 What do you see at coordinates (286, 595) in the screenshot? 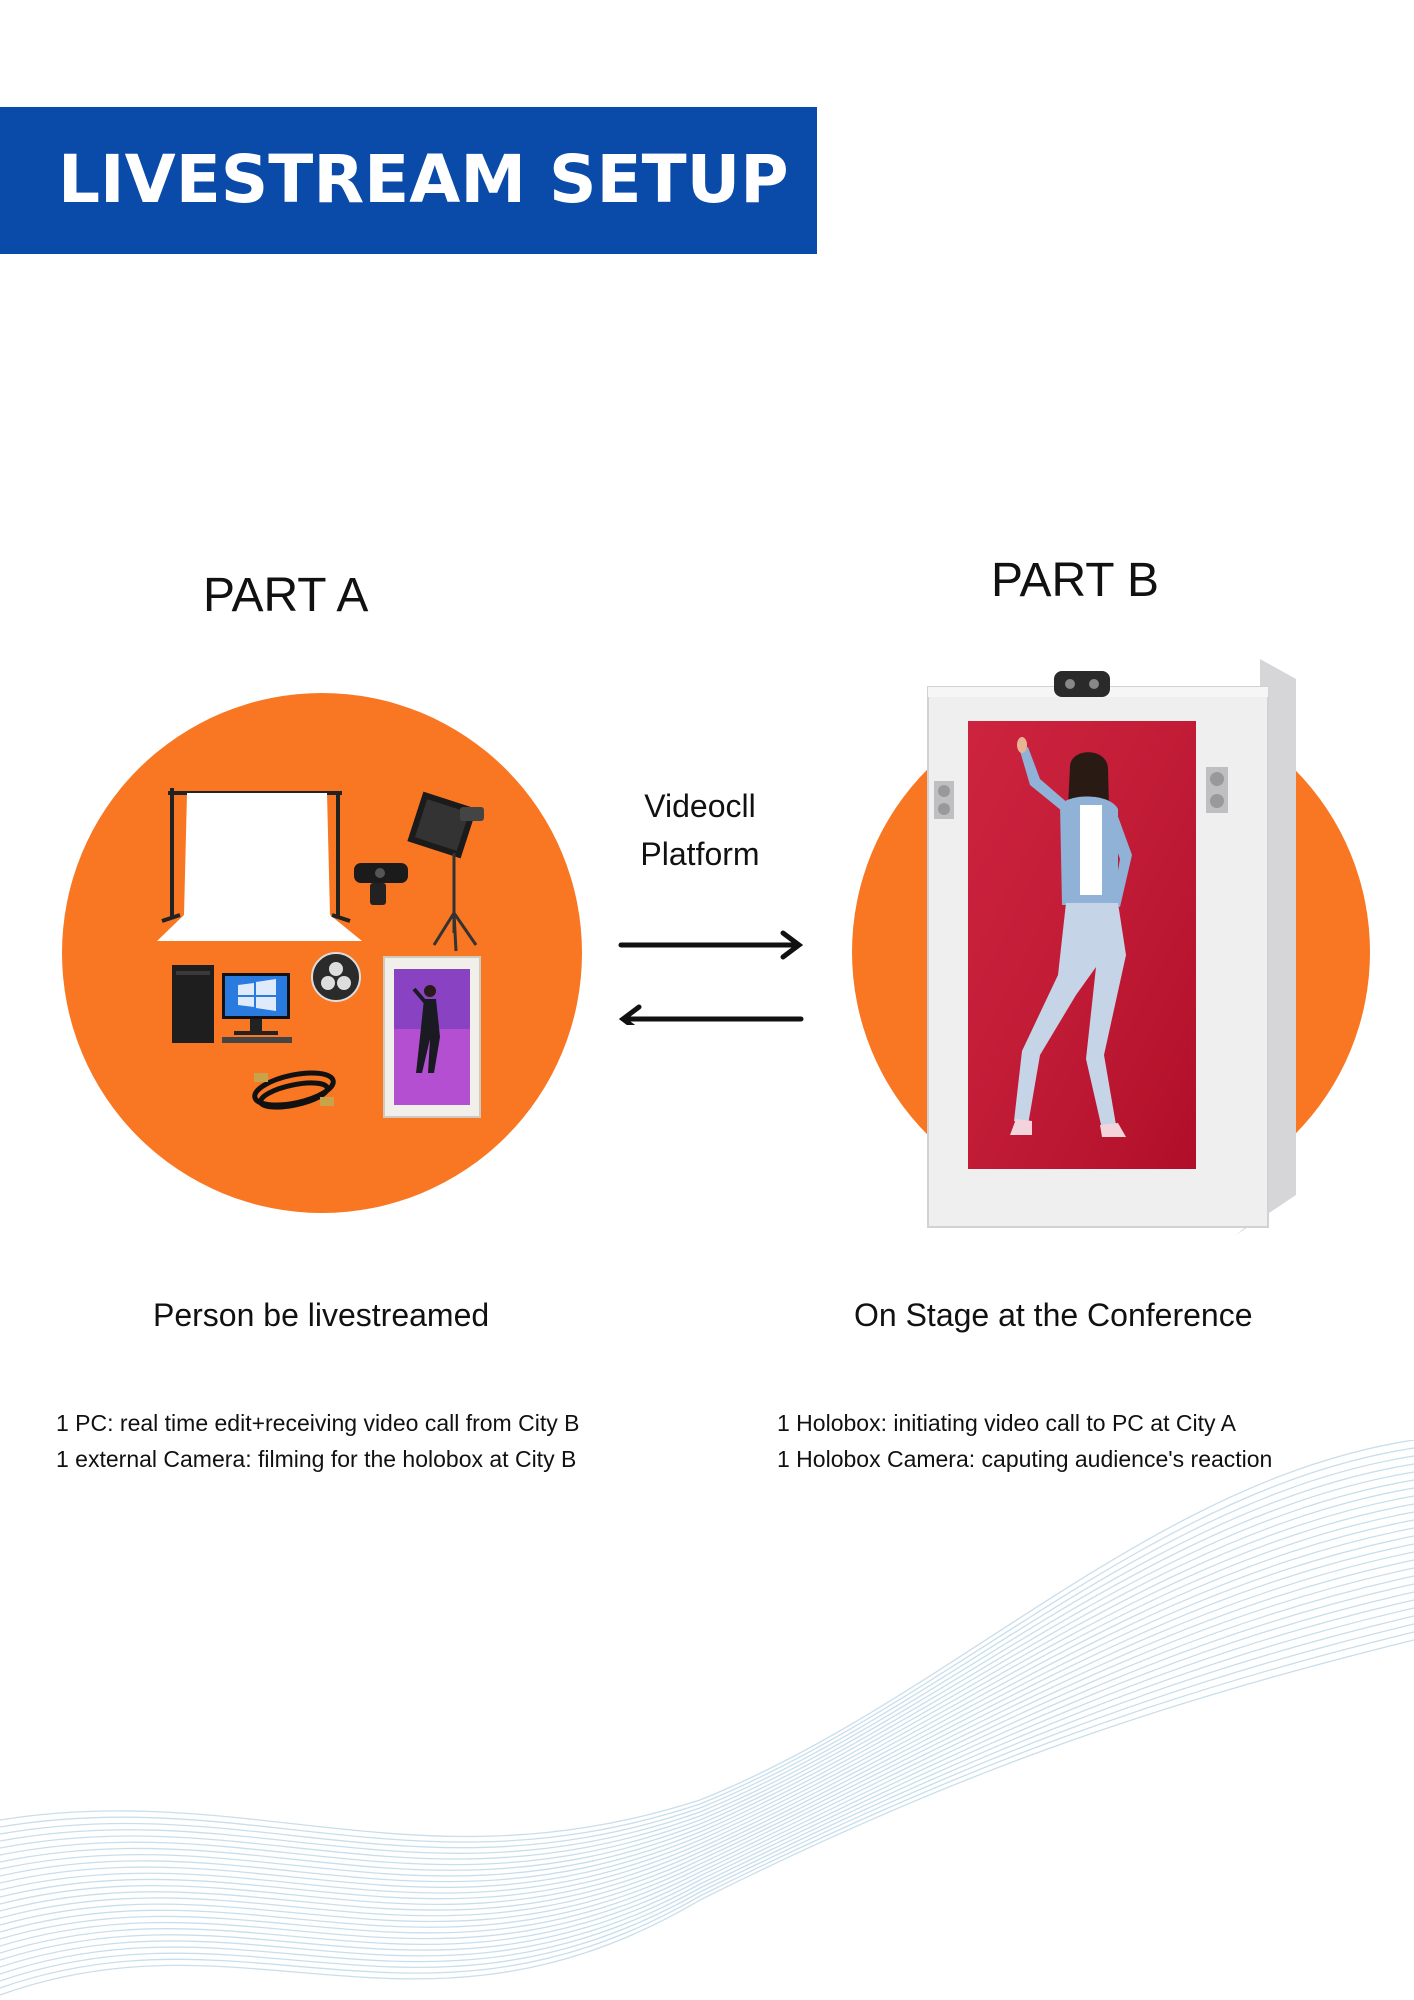
I see `part-a-title: PART A` at bounding box center [286, 595].